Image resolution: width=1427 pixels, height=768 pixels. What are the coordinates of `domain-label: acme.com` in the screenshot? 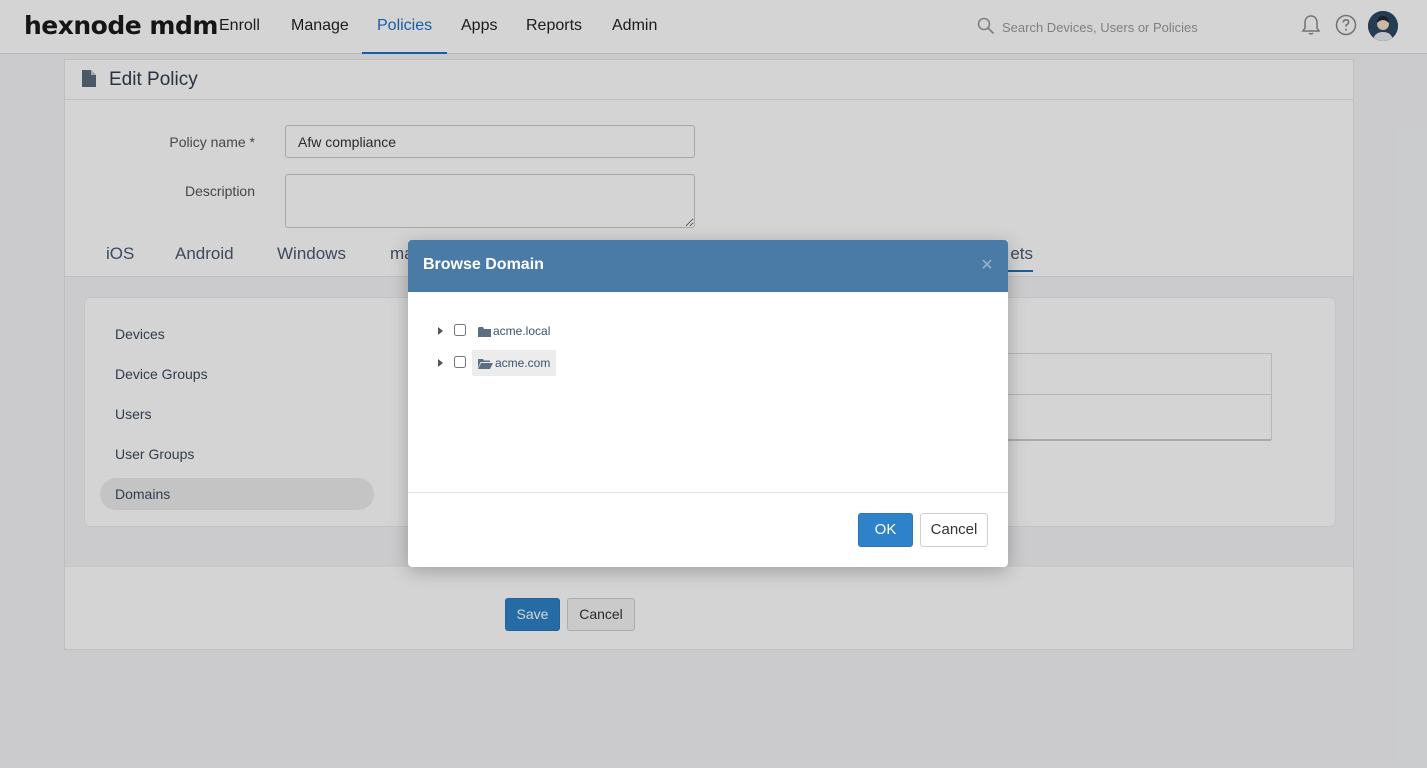 It's located at (523, 363).